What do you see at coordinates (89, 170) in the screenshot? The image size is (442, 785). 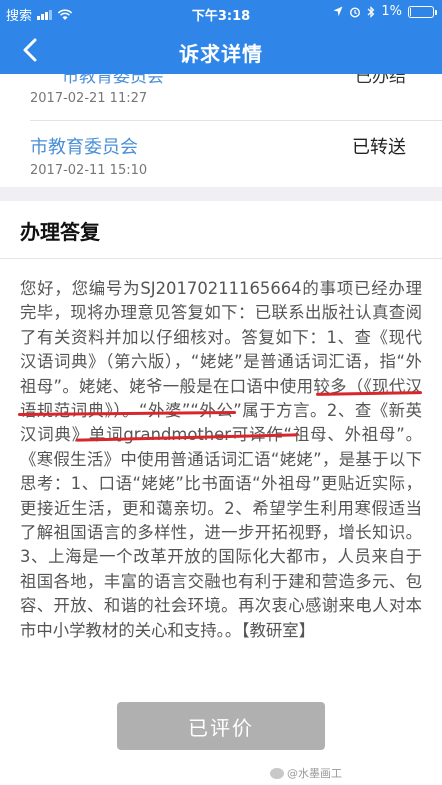 I see `record-time: 2017-02-11 15:10` at bounding box center [89, 170].